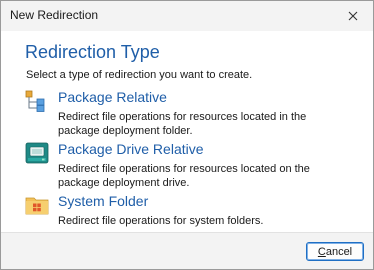 This screenshot has width=374, height=270. I want to click on dialog-footer: Cancel, so click(187, 250).